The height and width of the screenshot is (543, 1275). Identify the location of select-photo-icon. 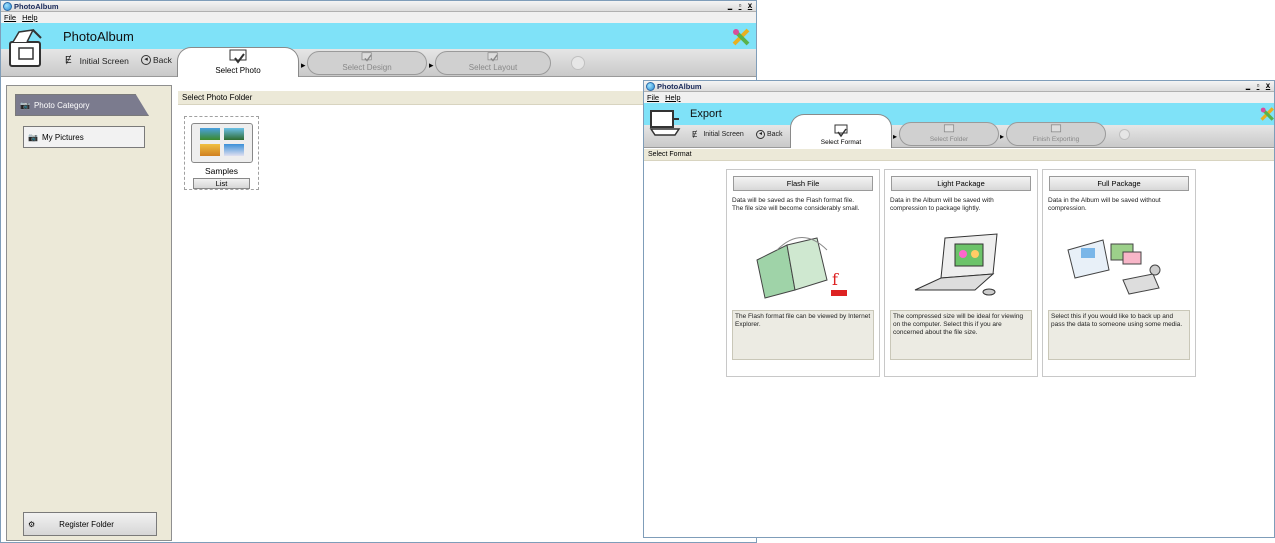
(238, 56).